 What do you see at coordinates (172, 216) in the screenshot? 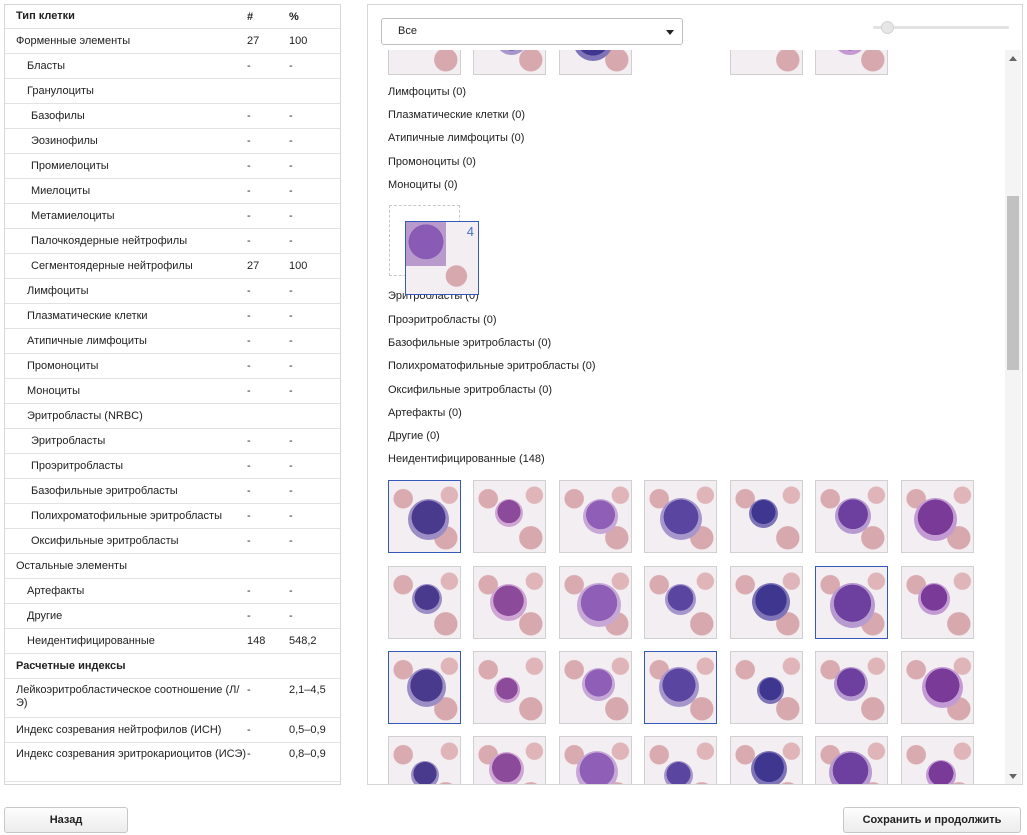
I see `table-row: Метамиелоциты - -` at bounding box center [172, 216].